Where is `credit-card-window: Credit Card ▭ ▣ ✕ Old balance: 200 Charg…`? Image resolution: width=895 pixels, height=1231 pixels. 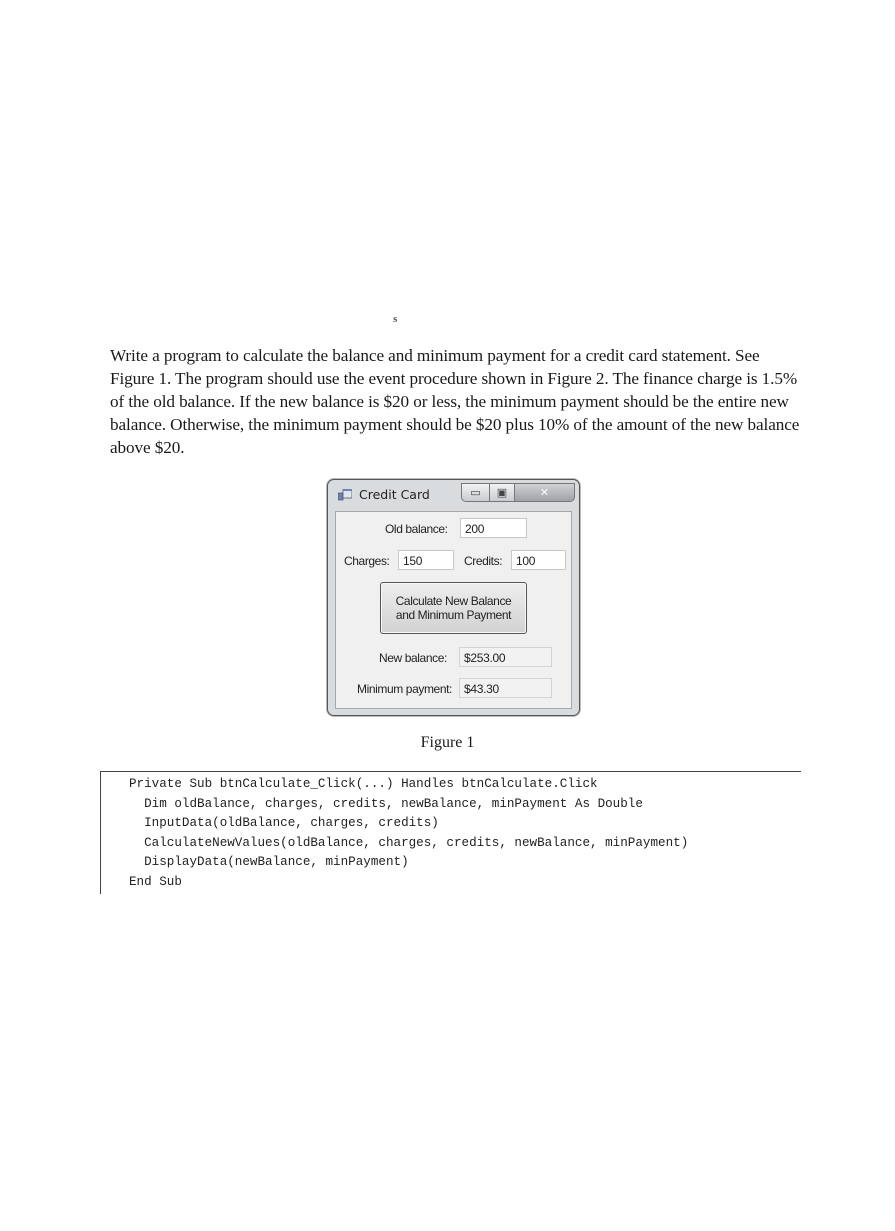
credit-card-window: Credit Card ▭ ▣ ✕ Old balance: 200 Charg… is located at coordinates (453, 597).